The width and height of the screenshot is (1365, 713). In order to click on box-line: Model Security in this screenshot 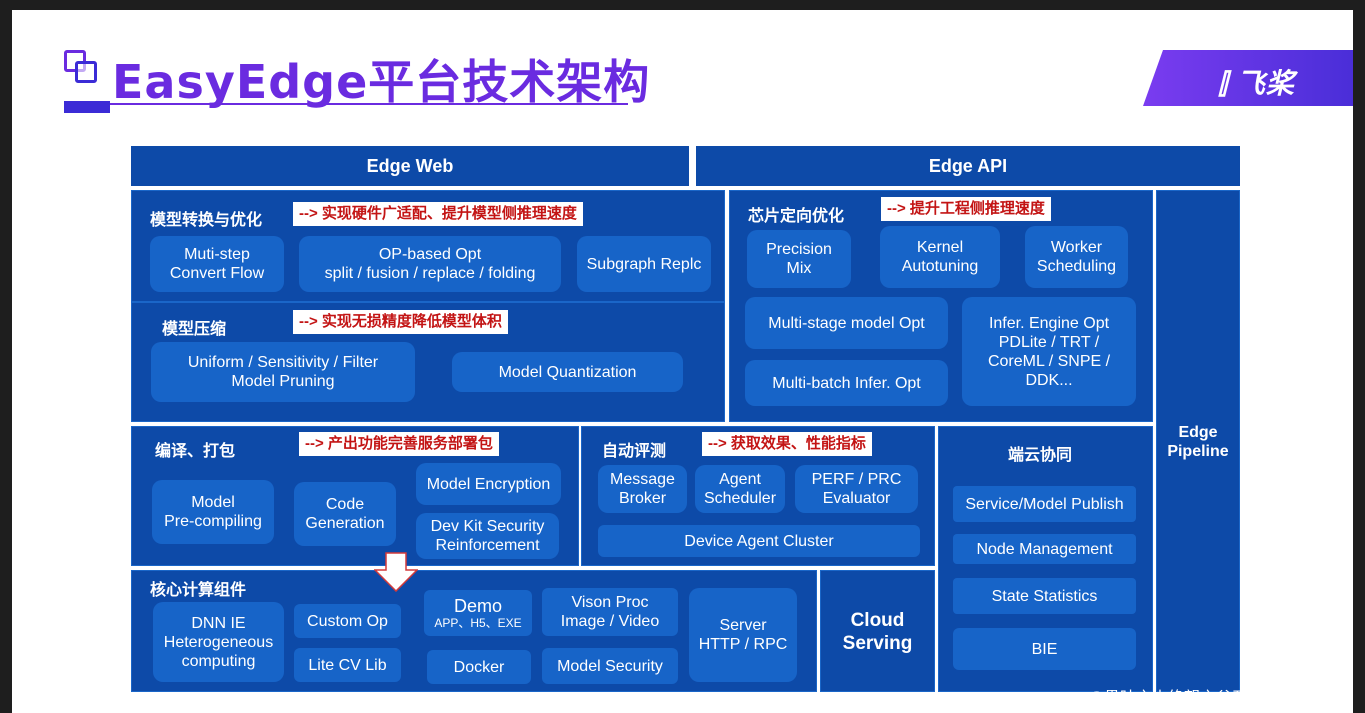, I will do `click(610, 666)`.